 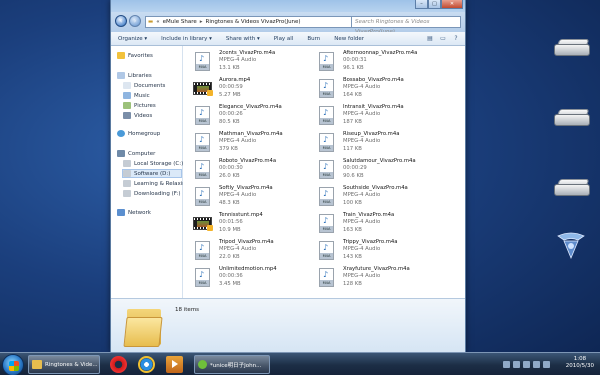 I want to click on clock: 1:08 2010/5/30, so click(x=580, y=363).